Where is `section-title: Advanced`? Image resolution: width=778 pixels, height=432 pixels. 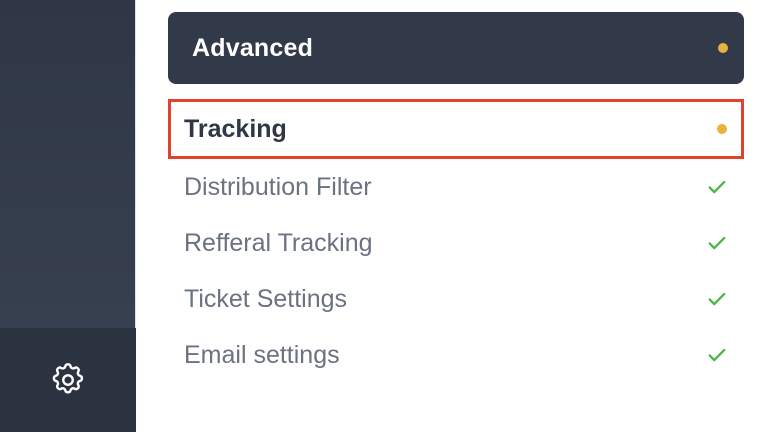
section-title: Advanced is located at coordinates (253, 47).